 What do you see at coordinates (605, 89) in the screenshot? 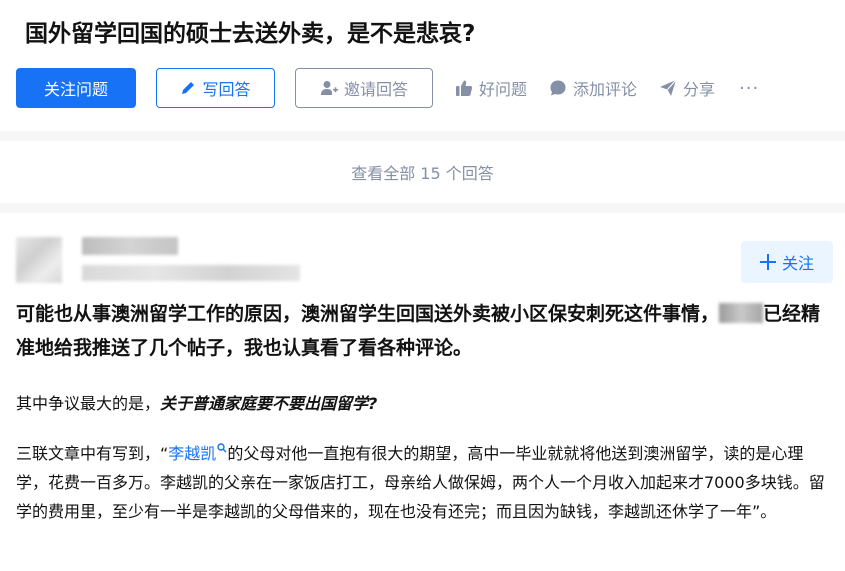
I see `add-comment-label: 添加评论` at bounding box center [605, 89].